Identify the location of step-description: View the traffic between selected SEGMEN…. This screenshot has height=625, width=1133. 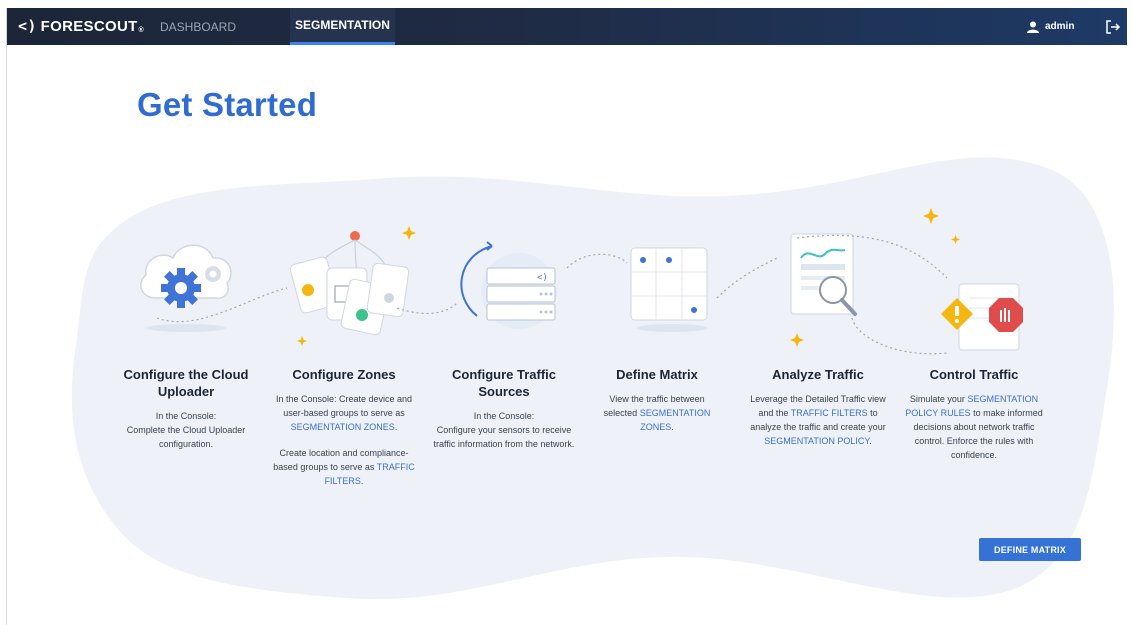
(657, 413).